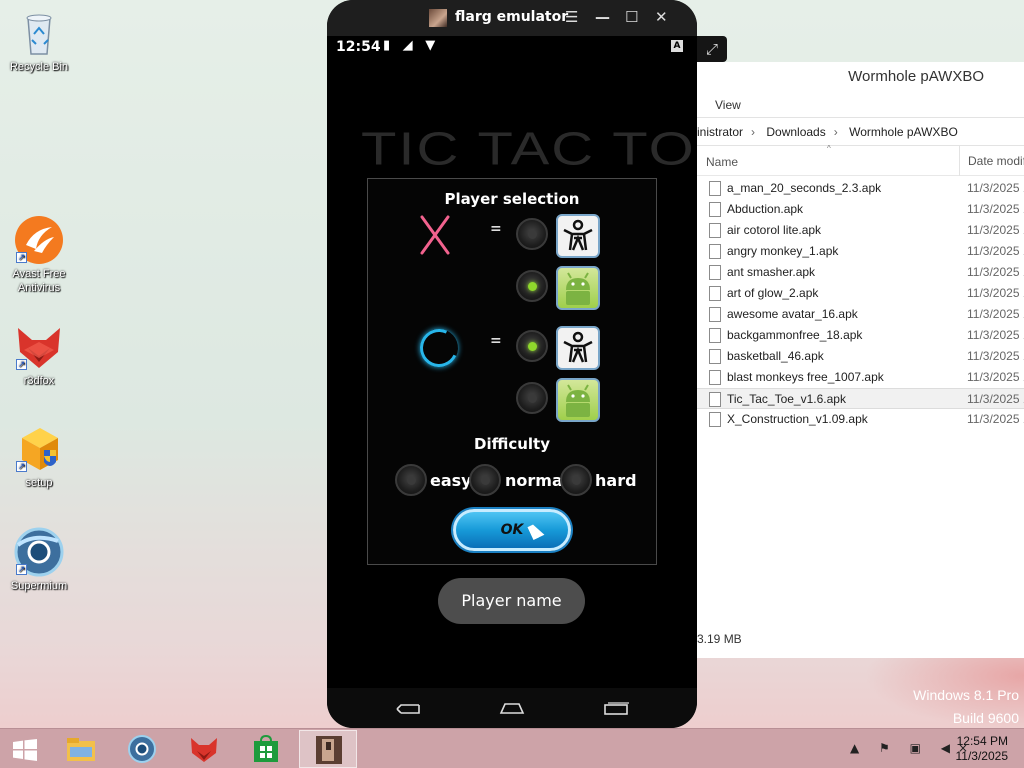 The image size is (1024, 768). I want to click on file-row: blast monkeys free_1007.apk 11/3/2025 1, so click(860, 377).